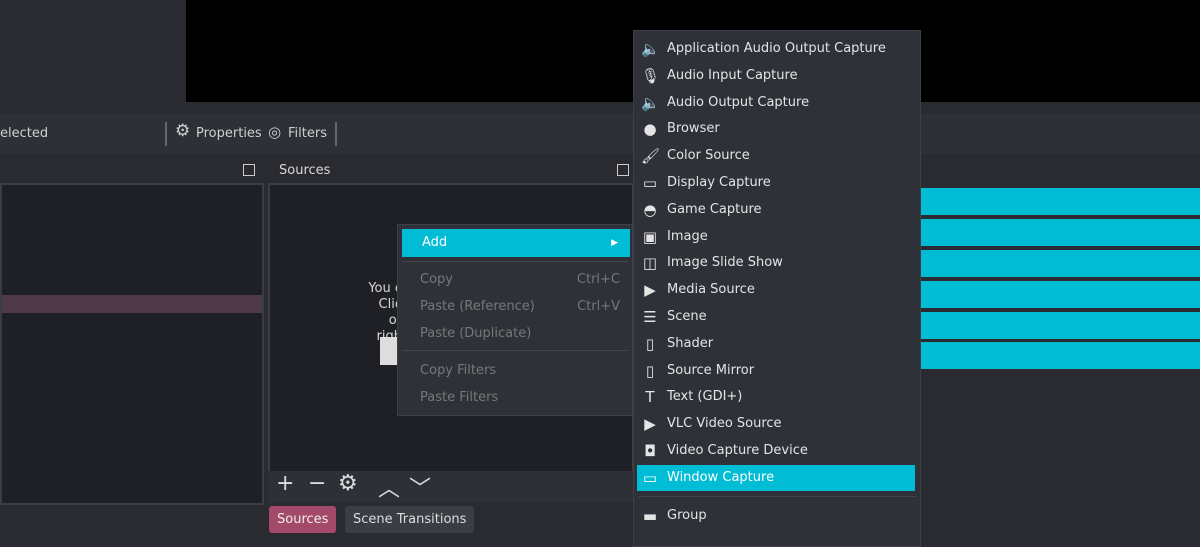  I want to click on submenu-item-label: Application Audio Output Capture, so click(776, 48).